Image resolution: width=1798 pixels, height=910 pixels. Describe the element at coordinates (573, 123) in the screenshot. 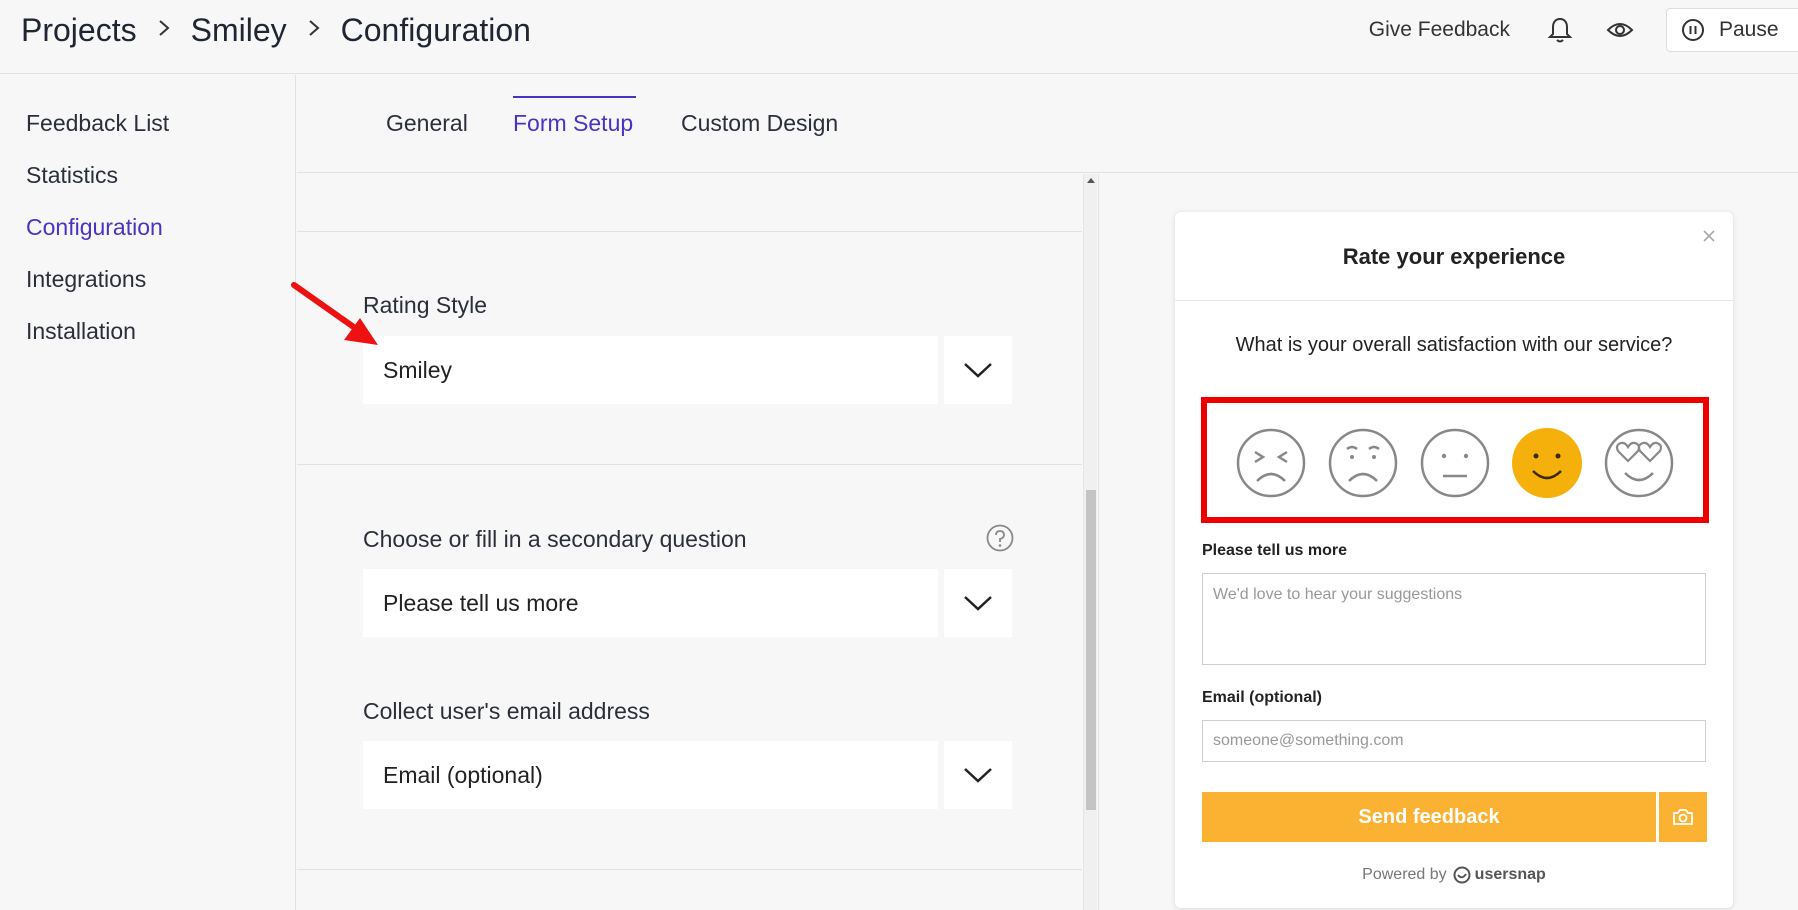

I see `tab-form-setup: Form Setup` at that location.